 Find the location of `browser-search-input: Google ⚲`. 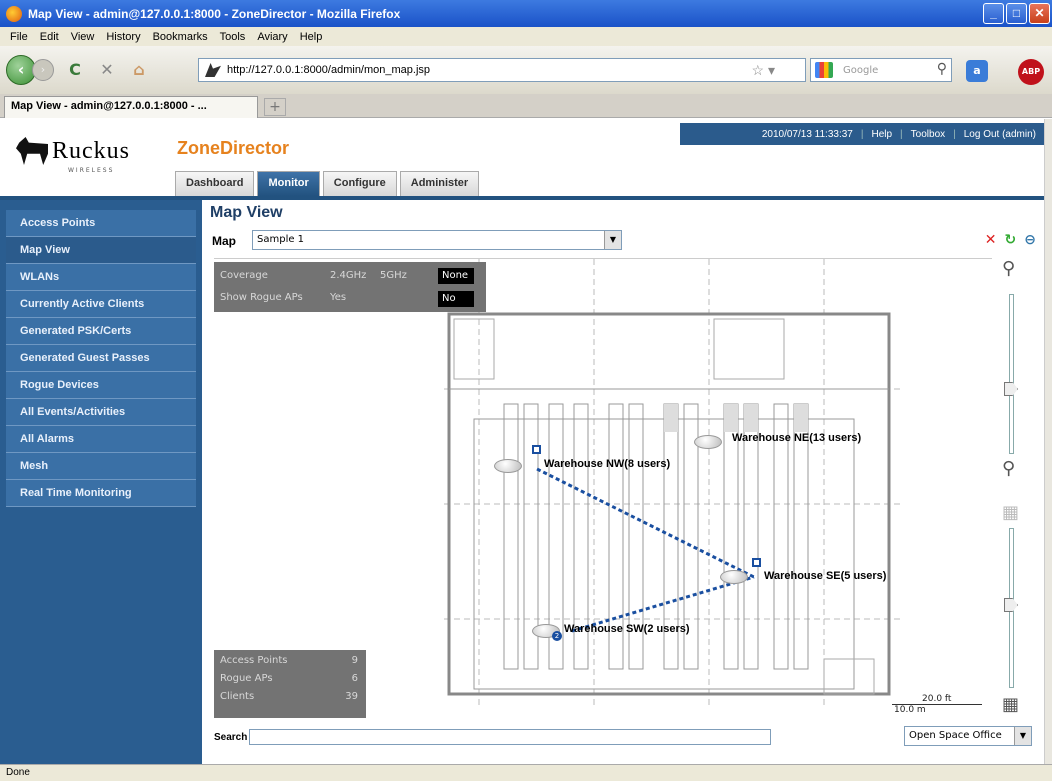

browser-search-input: Google ⚲ is located at coordinates (881, 70).